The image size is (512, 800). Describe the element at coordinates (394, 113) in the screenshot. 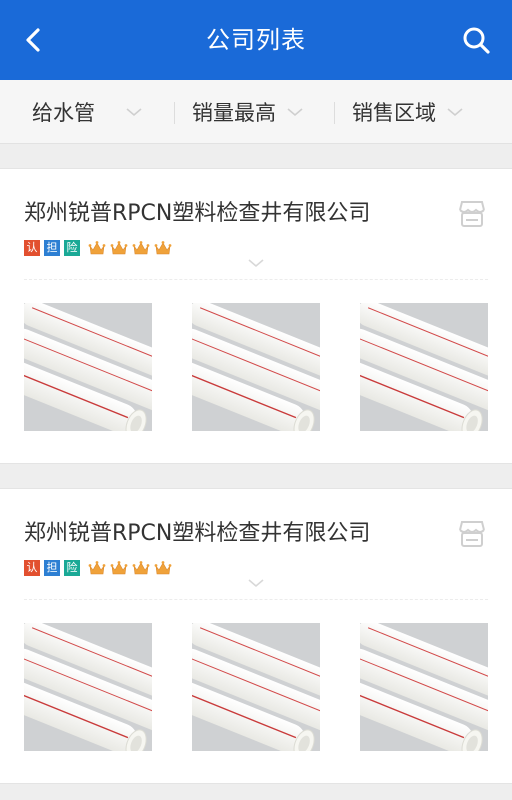

I see `filter-region-label: 销售区域` at that location.